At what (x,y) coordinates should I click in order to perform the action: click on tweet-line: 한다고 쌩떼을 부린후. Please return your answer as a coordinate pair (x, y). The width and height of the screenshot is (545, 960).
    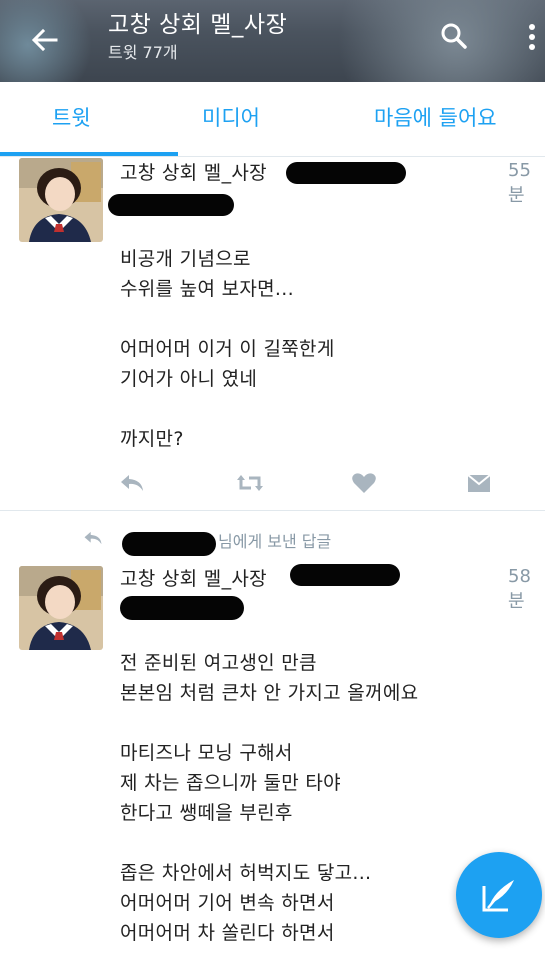
    Looking at the image, I should click on (206, 813).